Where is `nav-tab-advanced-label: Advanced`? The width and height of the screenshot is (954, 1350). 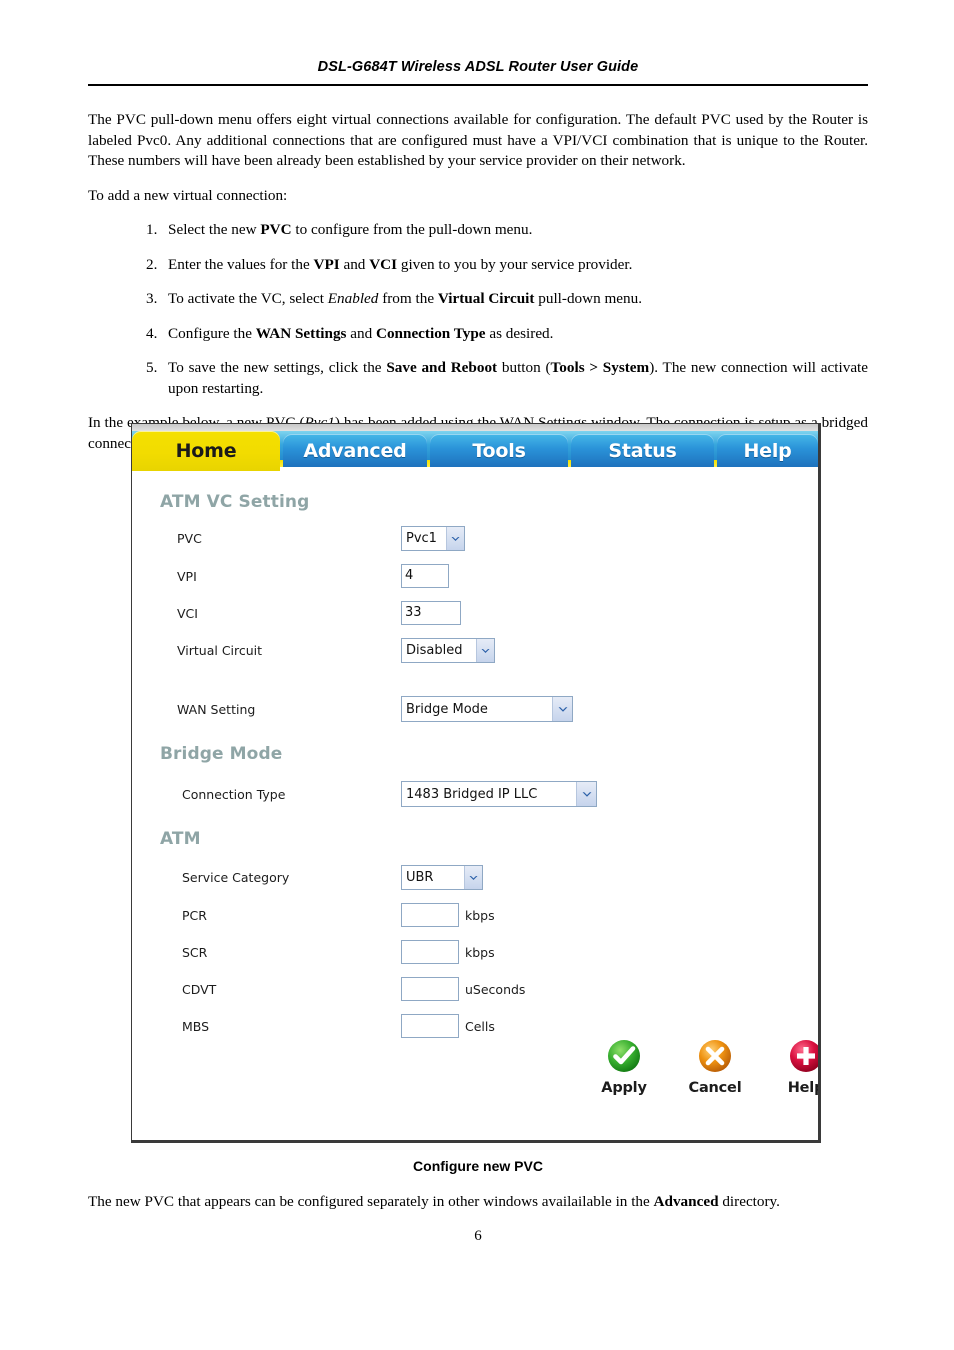 nav-tab-advanced-label: Advanced is located at coordinates (355, 450).